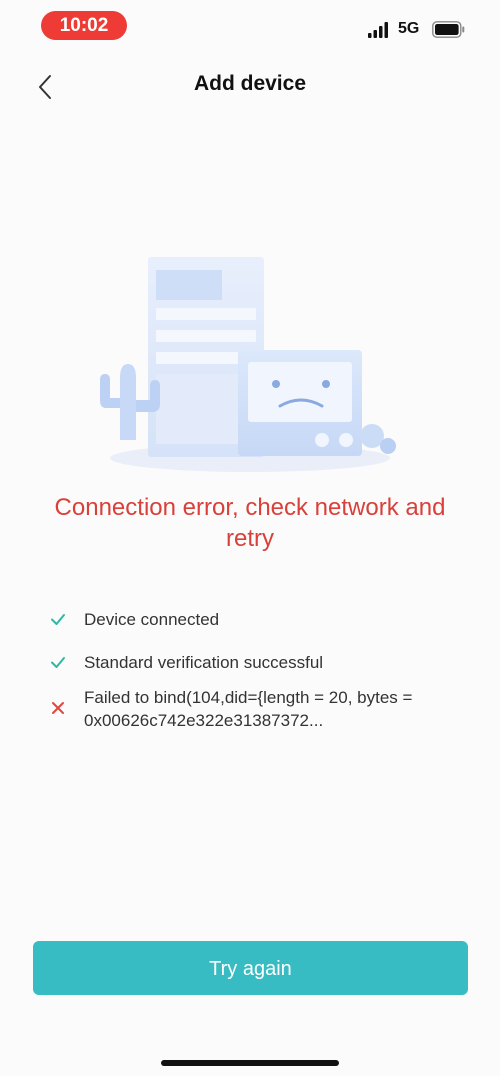  Describe the element at coordinates (378, 30) in the screenshot. I see `signal-strength-icon` at that location.